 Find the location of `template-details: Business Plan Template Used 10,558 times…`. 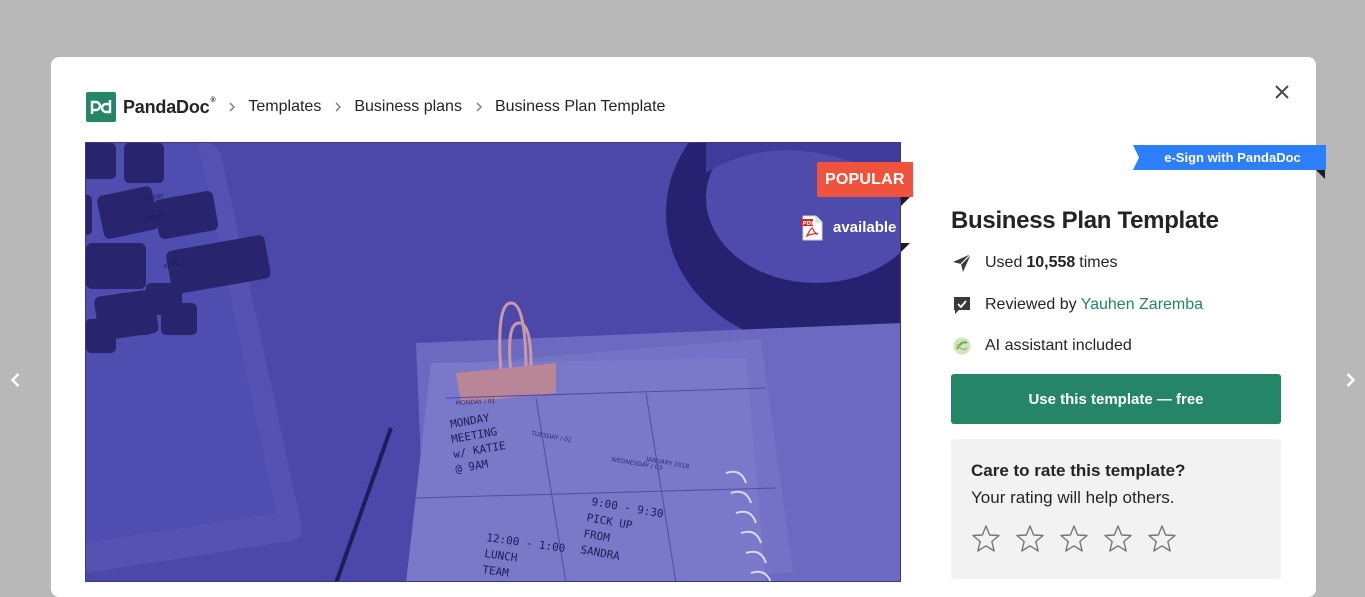

template-details: Business Plan Template Used 10,558 times… is located at coordinates (1116, 282).